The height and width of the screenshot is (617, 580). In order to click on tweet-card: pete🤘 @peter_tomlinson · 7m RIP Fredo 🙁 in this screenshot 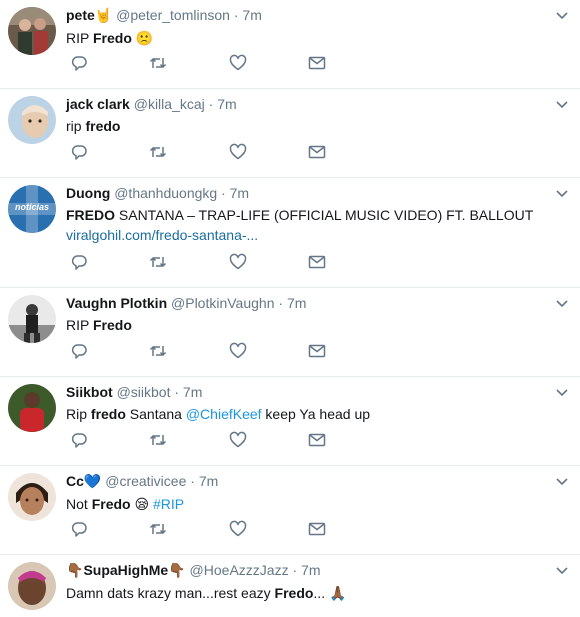, I will do `click(290, 44)`.